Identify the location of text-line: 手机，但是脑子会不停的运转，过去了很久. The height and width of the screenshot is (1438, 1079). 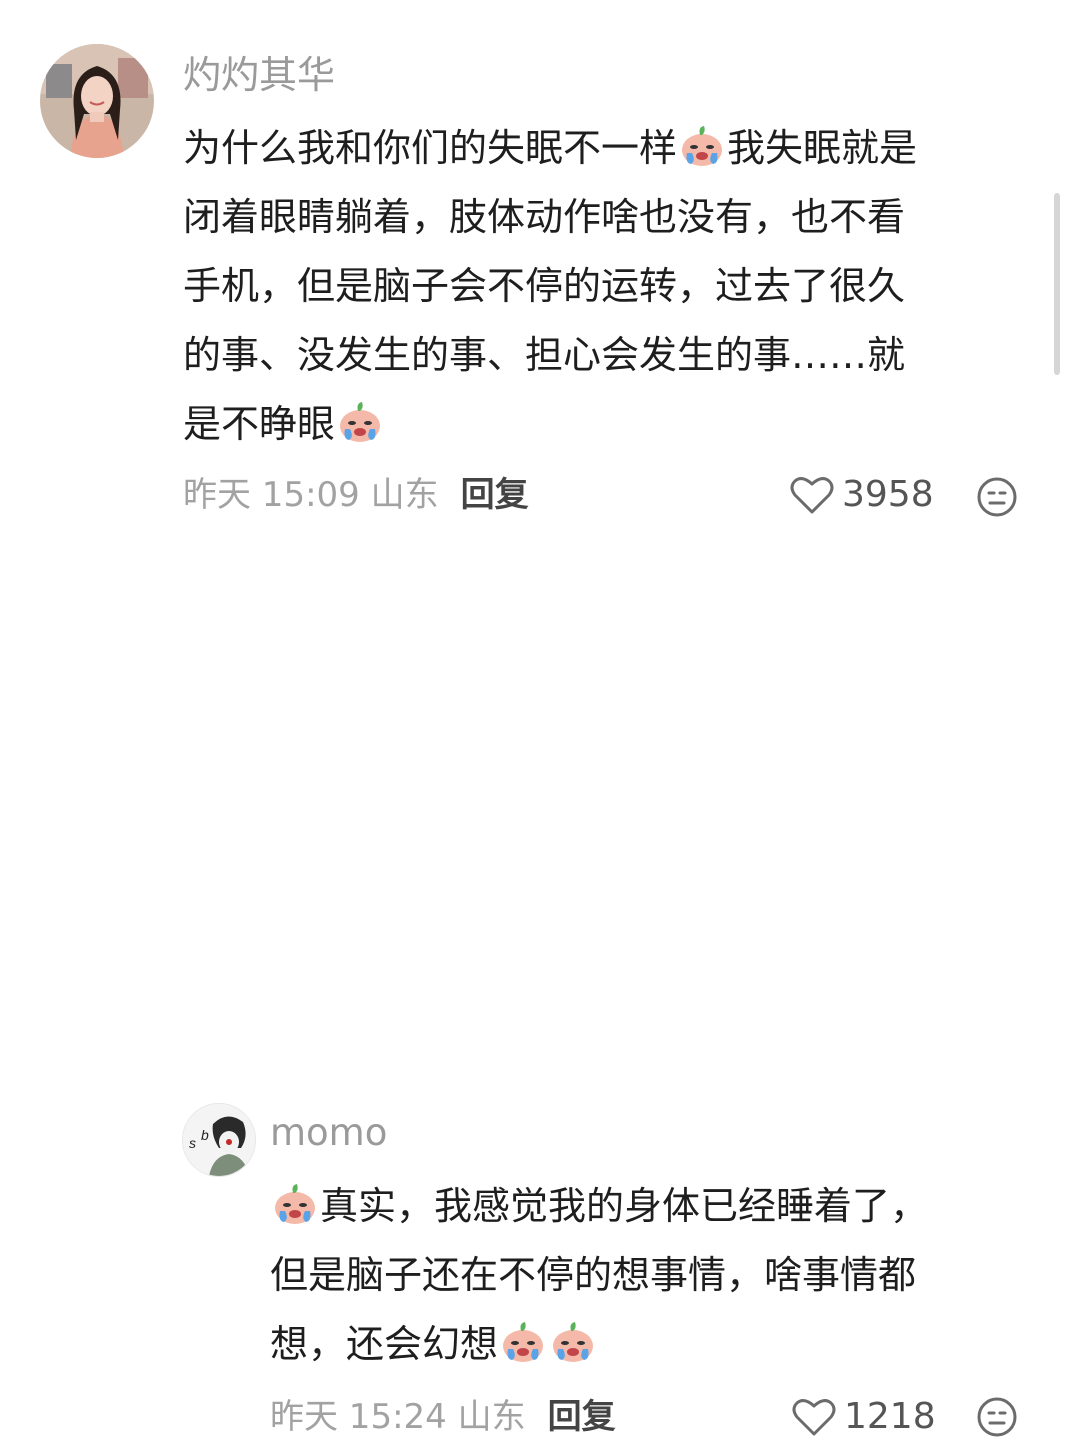
(544, 286).